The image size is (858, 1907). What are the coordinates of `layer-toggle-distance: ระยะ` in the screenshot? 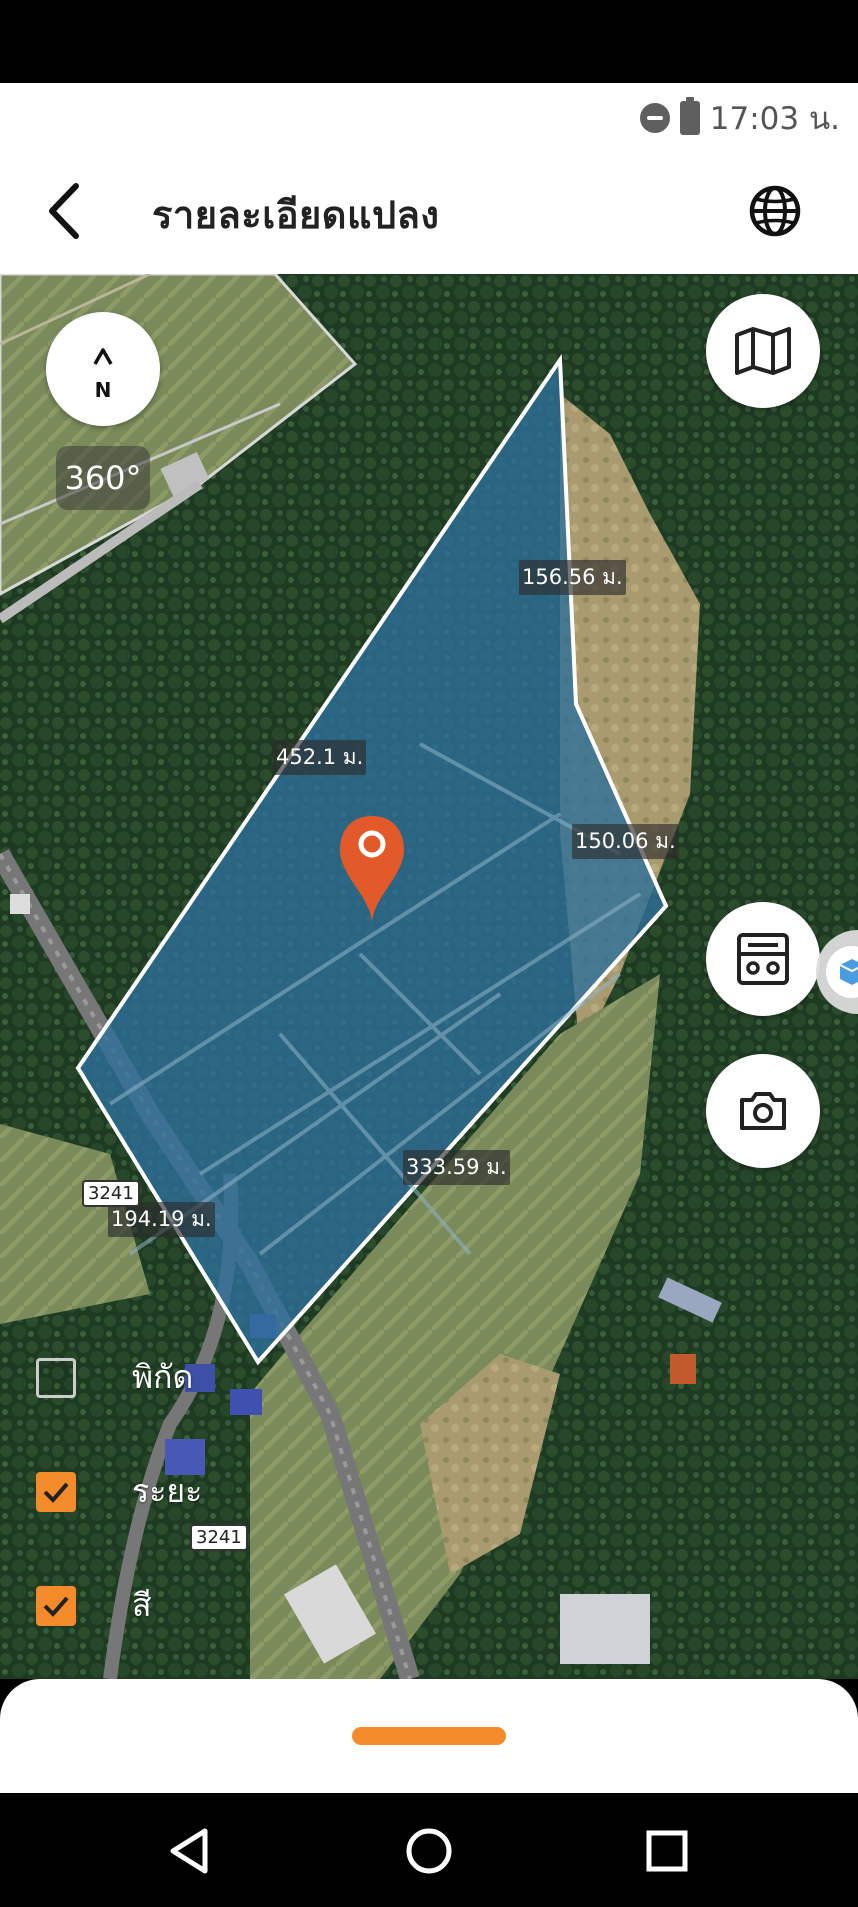 It's located at (119, 1491).